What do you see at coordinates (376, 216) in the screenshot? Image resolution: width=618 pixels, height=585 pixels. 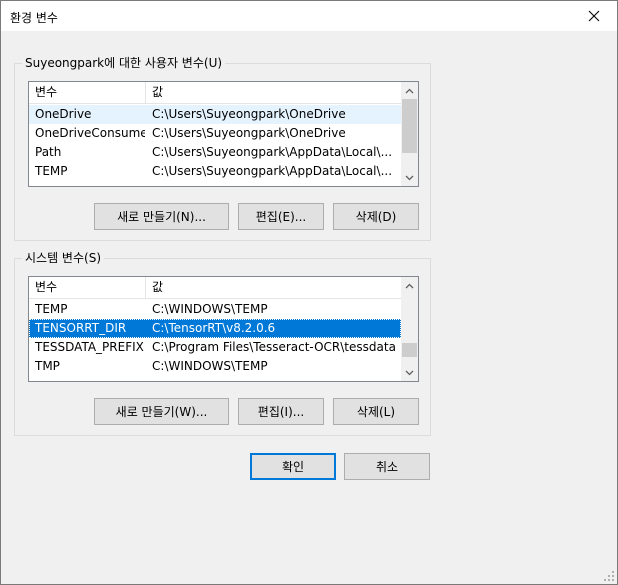 I see `user-delete-button: 삭제(D)` at bounding box center [376, 216].